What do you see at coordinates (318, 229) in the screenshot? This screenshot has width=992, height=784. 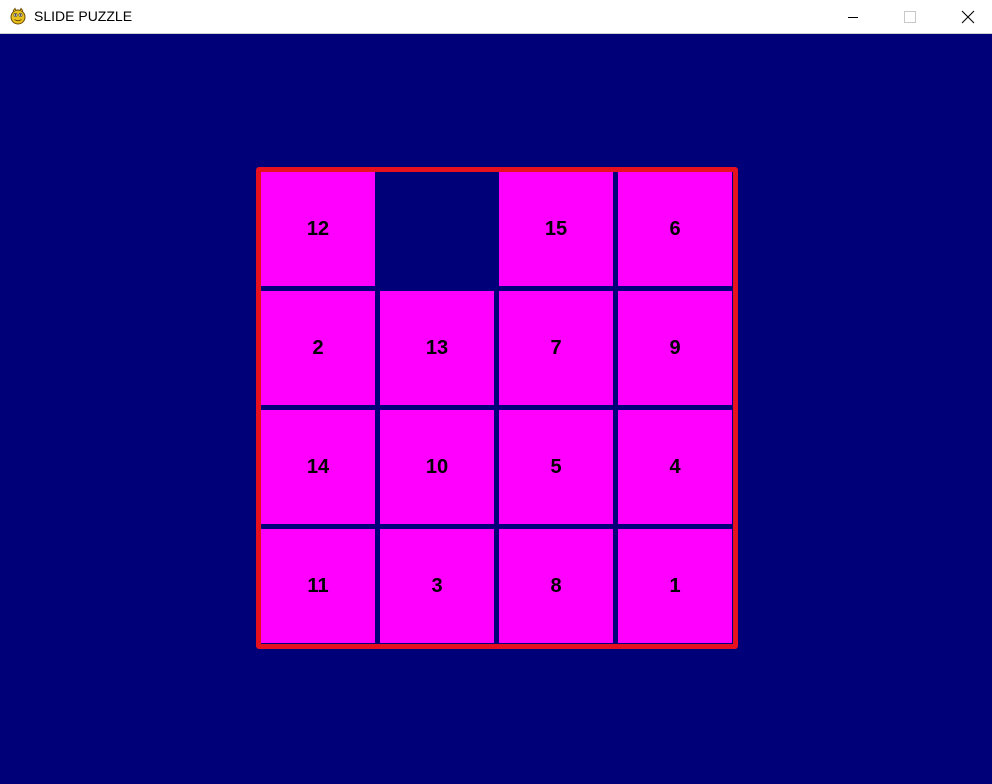 I see `puzzle-tile: 12` at bounding box center [318, 229].